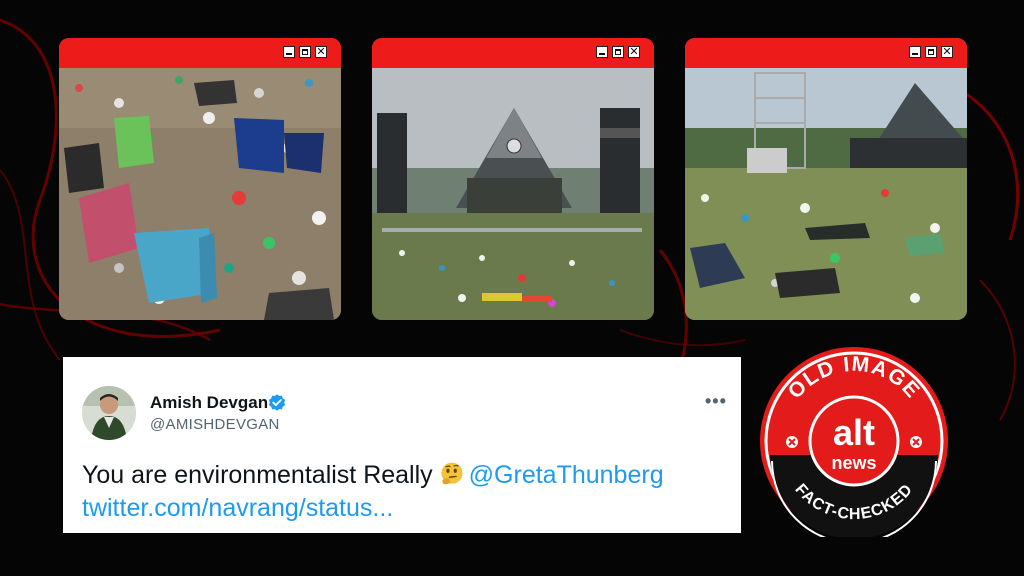  What do you see at coordinates (209, 403) in the screenshot?
I see `display-name: Amish Devgan` at bounding box center [209, 403].